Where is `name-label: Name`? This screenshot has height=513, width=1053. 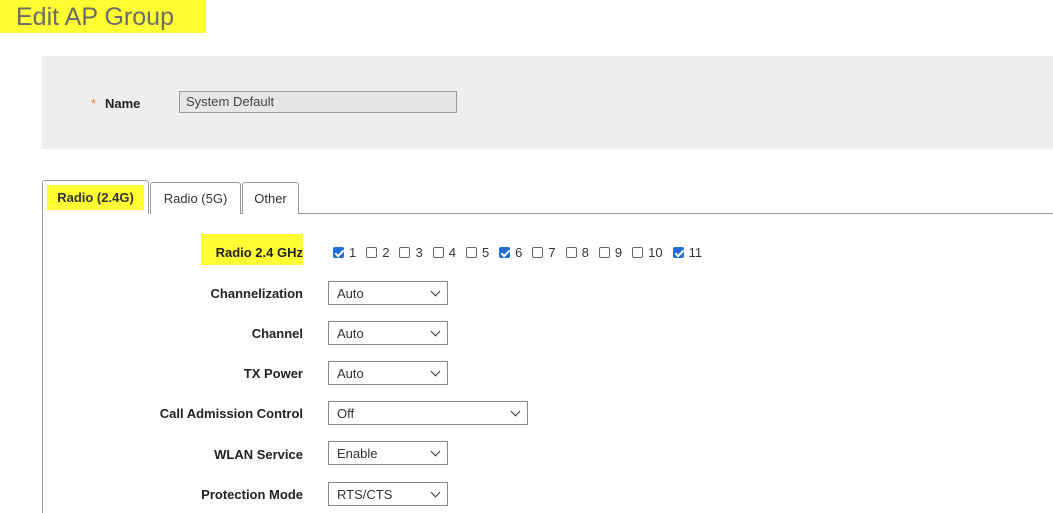 name-label: Name is located at coordinates (123, 103).